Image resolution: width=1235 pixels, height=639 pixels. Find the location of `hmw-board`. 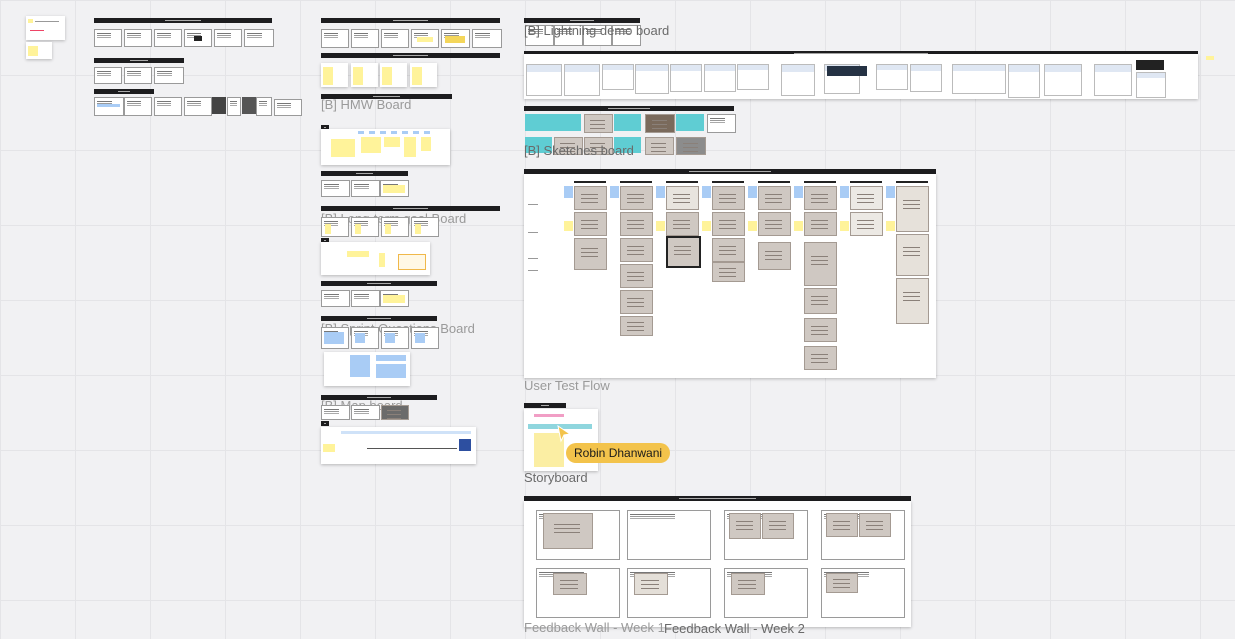

hmw-board is located at coordinates (385, 147).